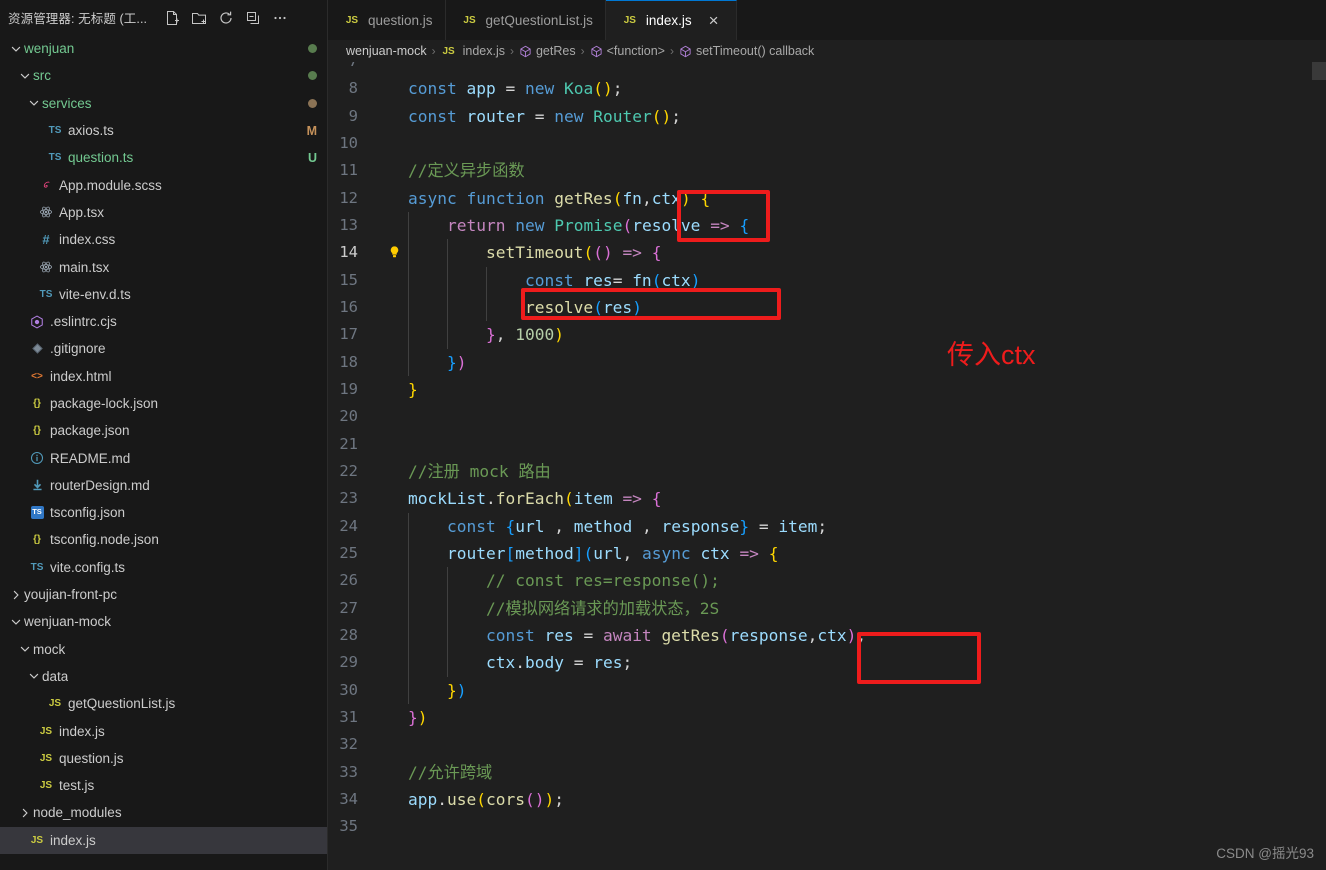 Image resolution: width=1326 pixels, height=870 pixels. Describe the element at coordinates (447, 499) in the screenshot. I see `code-token: mockList` at that location.